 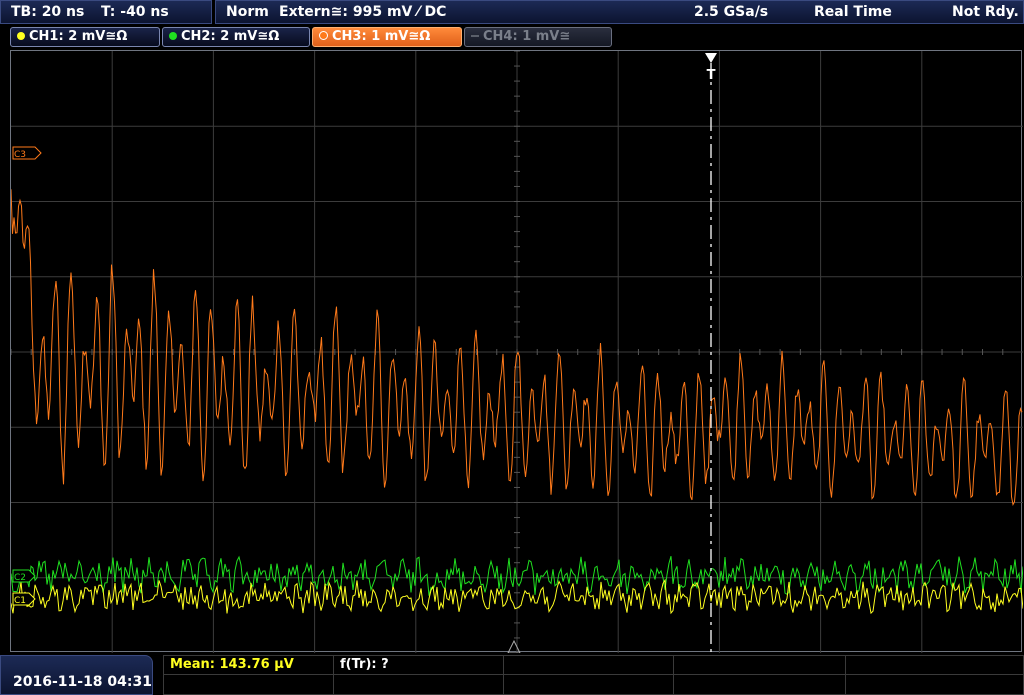 What do you see at coordinates (82, 682) in the screenshot?
I see `datetime-label: 2016-11-18 04:31` at bounding box center [82, 682].